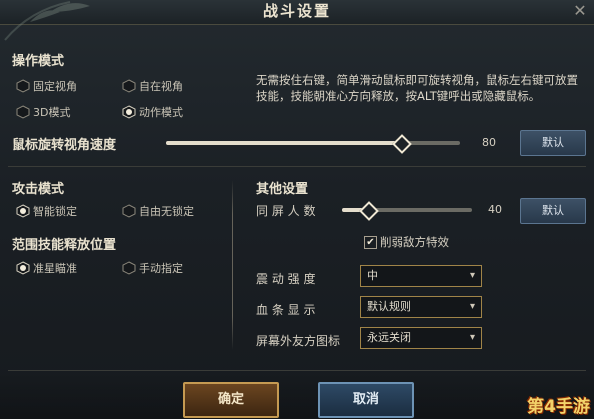 The width and height of the screenshot is (594, 419). What do you see at coordinates (421, 307) in the screenshot?
I see `hp-bar-select: 默认规则 ▾` at bounding box center [421, 307].